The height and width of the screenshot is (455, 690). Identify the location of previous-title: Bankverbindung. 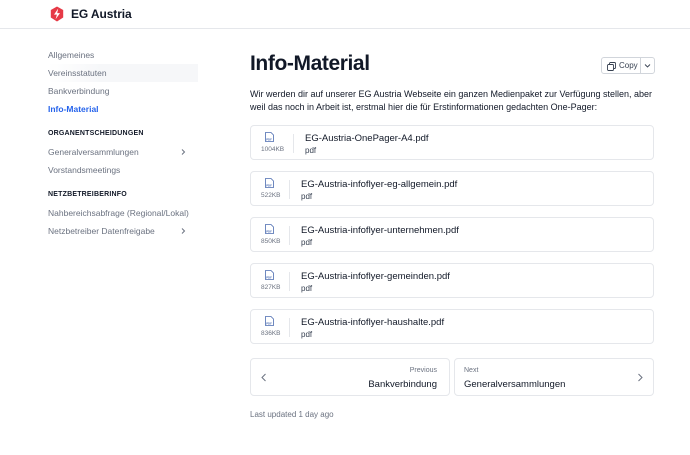
(402, 384).